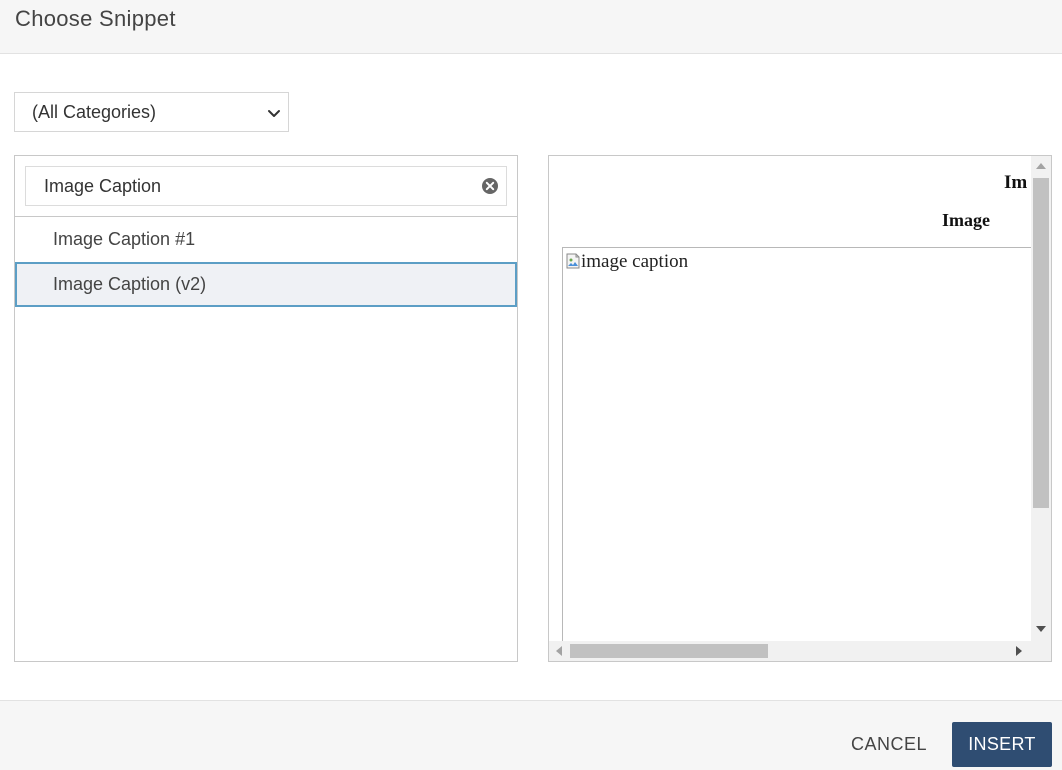 This screenshot has width=1062, height=770. I want to click on insert-button: INSERT, so click(1002, 744).